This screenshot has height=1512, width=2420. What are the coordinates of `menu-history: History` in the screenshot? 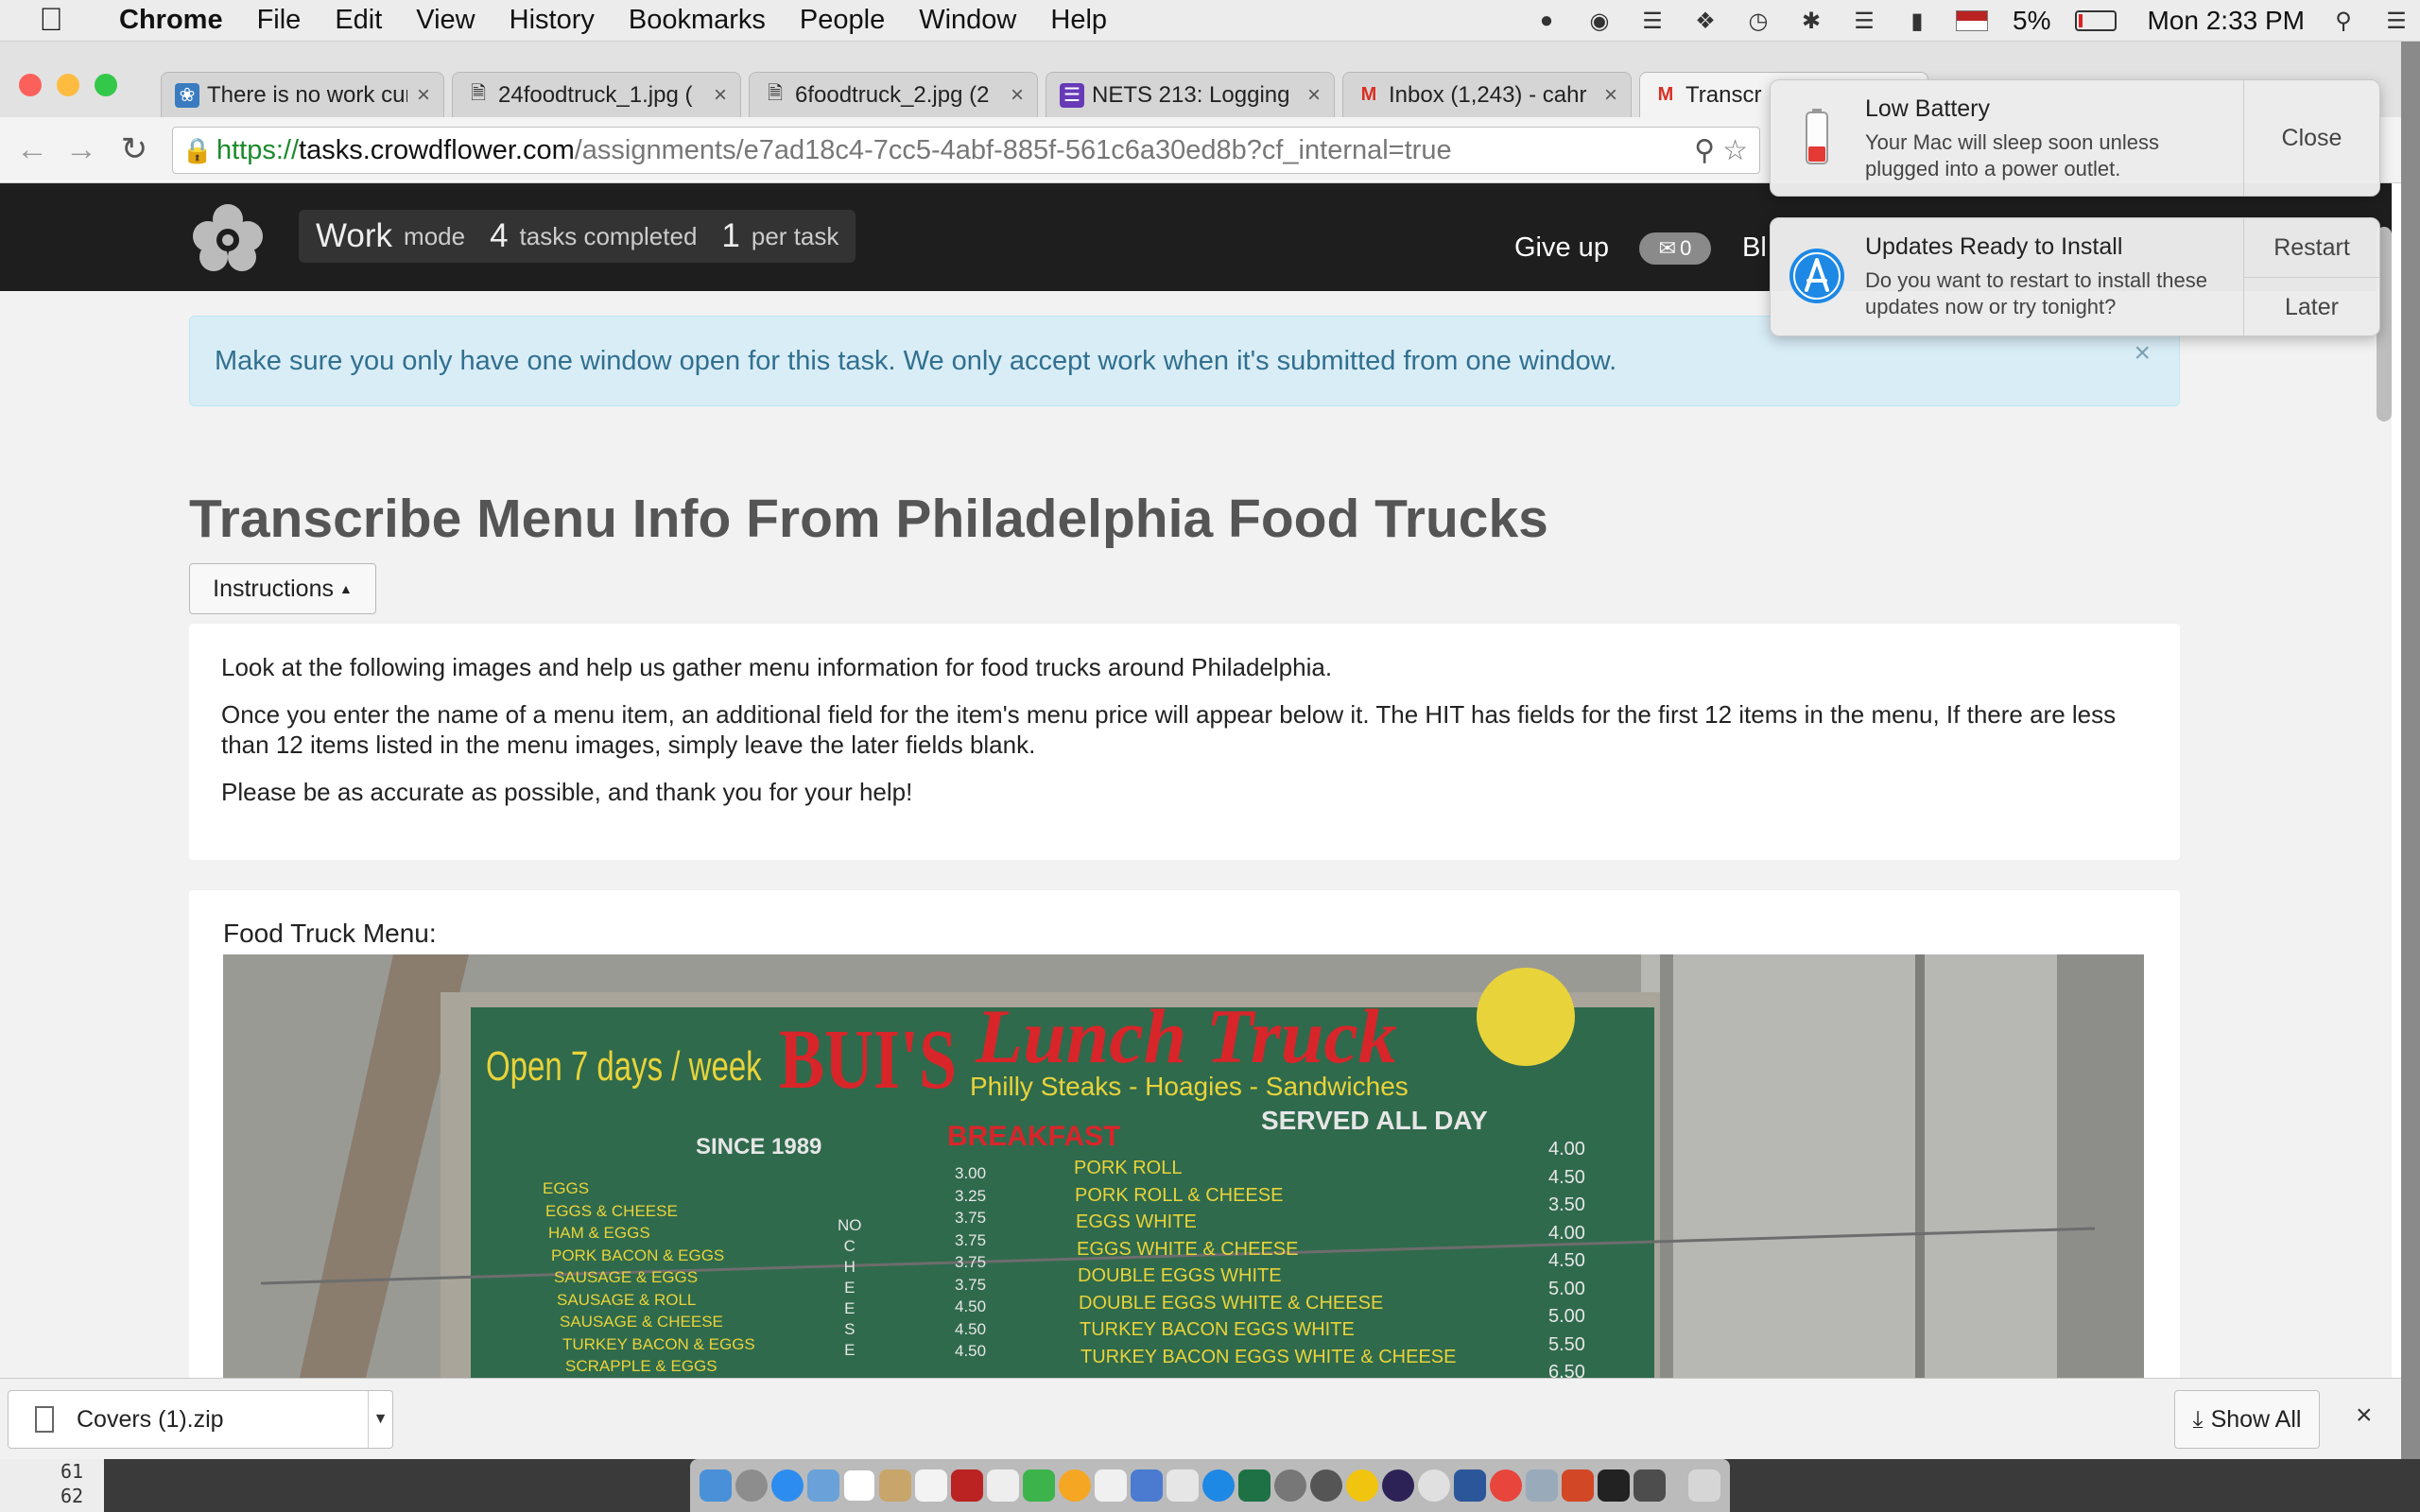 It's located at (552, 20).